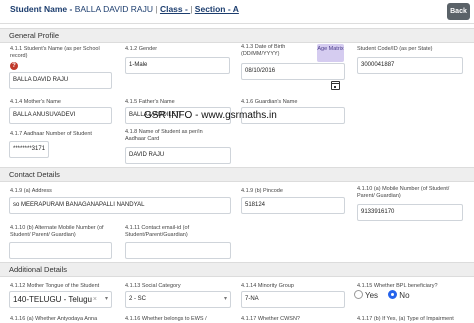 The image size is (474, 323). What do you see at coordinates (175, 9) in the screenshot?
I see `class-link: Class -` at bounding box center [175, 9].